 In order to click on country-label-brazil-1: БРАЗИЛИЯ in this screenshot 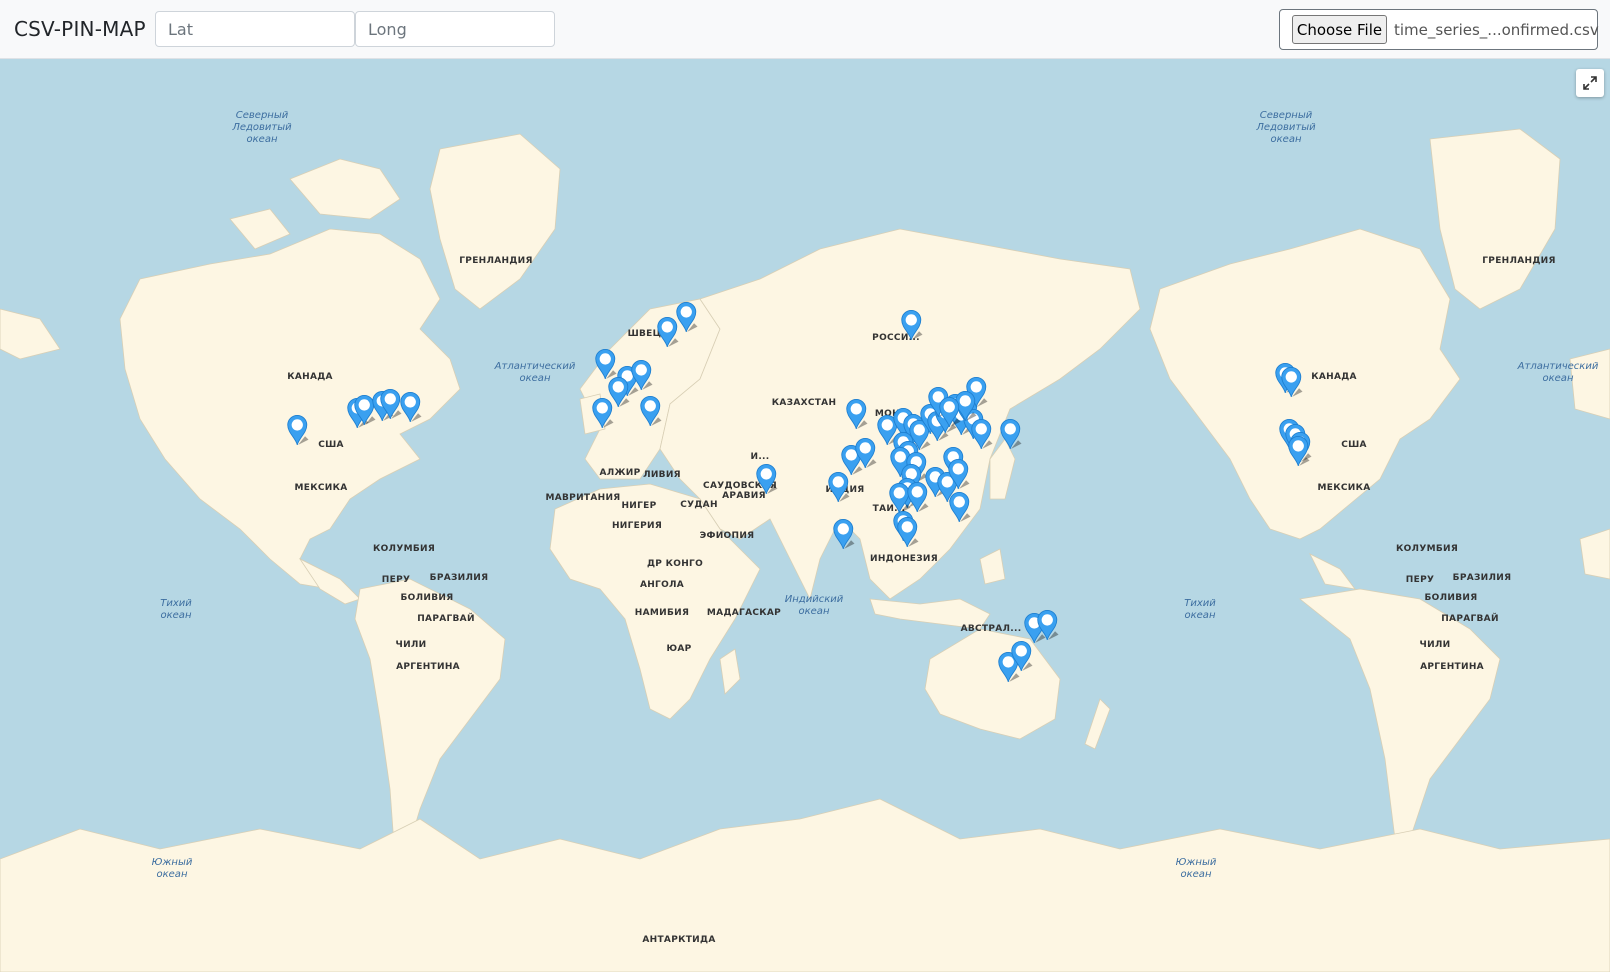, I will do `click(459, 578)`.